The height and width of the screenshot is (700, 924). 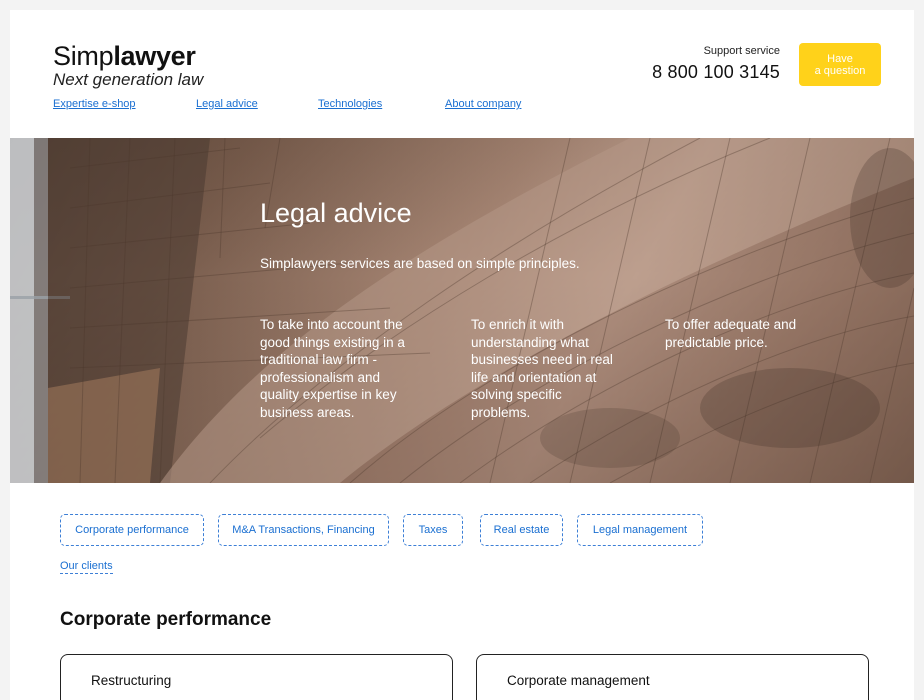 What do you see at coordinates (336, 213) in the screenshot?
I see `hero-title: Legal advice` at bounding box center [336, 213].